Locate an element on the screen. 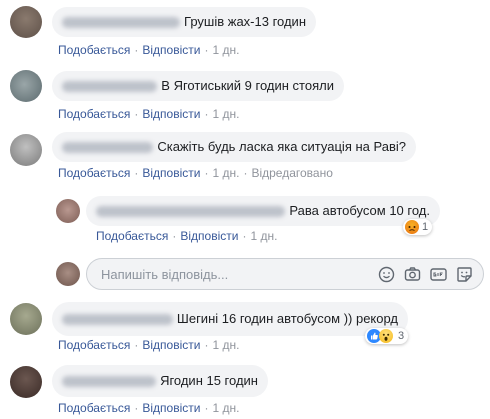 This screenshot has height=419, width=490. wow-reaction-icon is located at coordinates (386, 336).